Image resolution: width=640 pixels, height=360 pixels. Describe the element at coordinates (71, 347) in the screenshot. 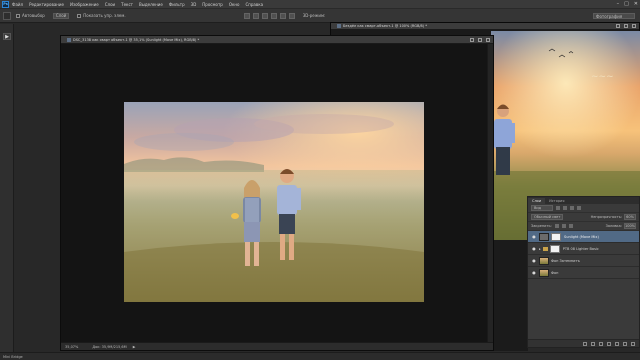

I see `zoom-level: 35,07%` at that location.